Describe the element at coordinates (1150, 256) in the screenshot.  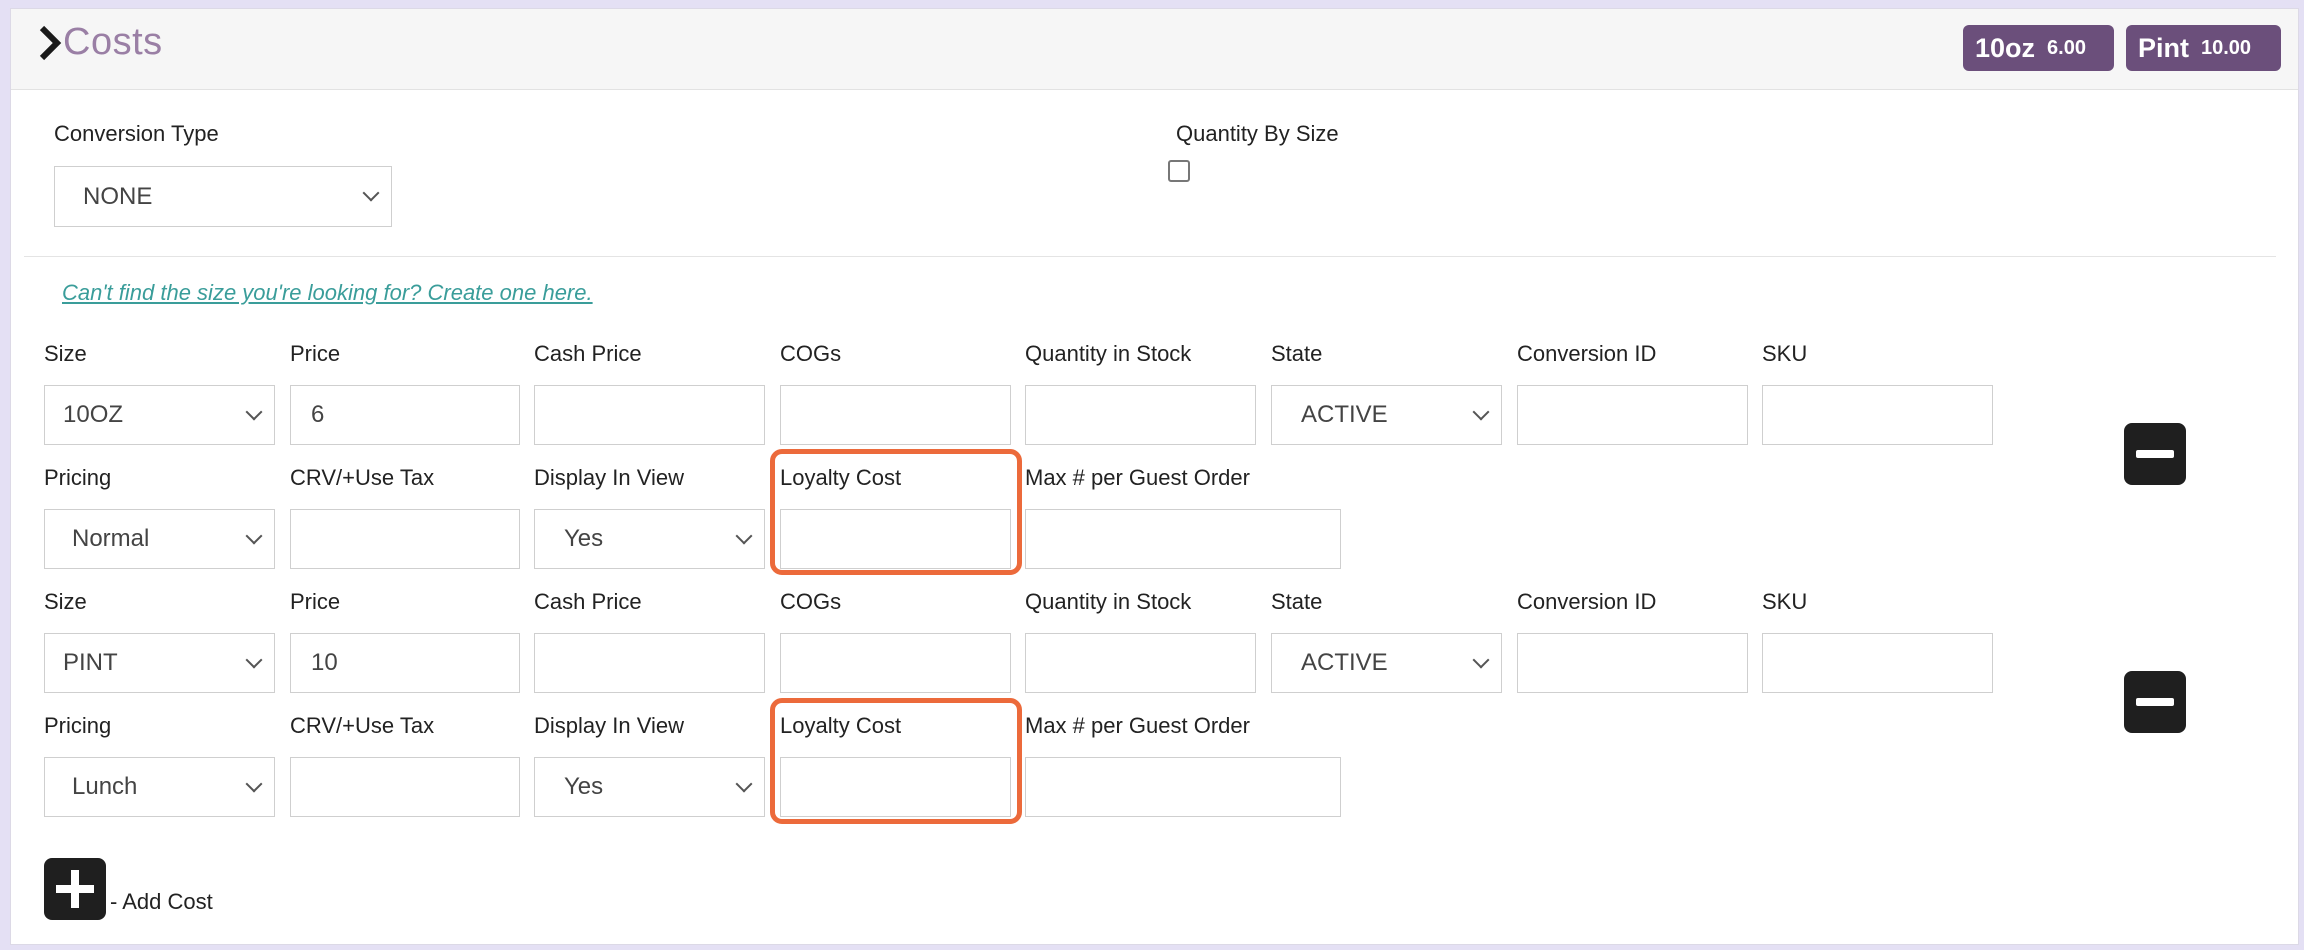
I see `divider` at that location.